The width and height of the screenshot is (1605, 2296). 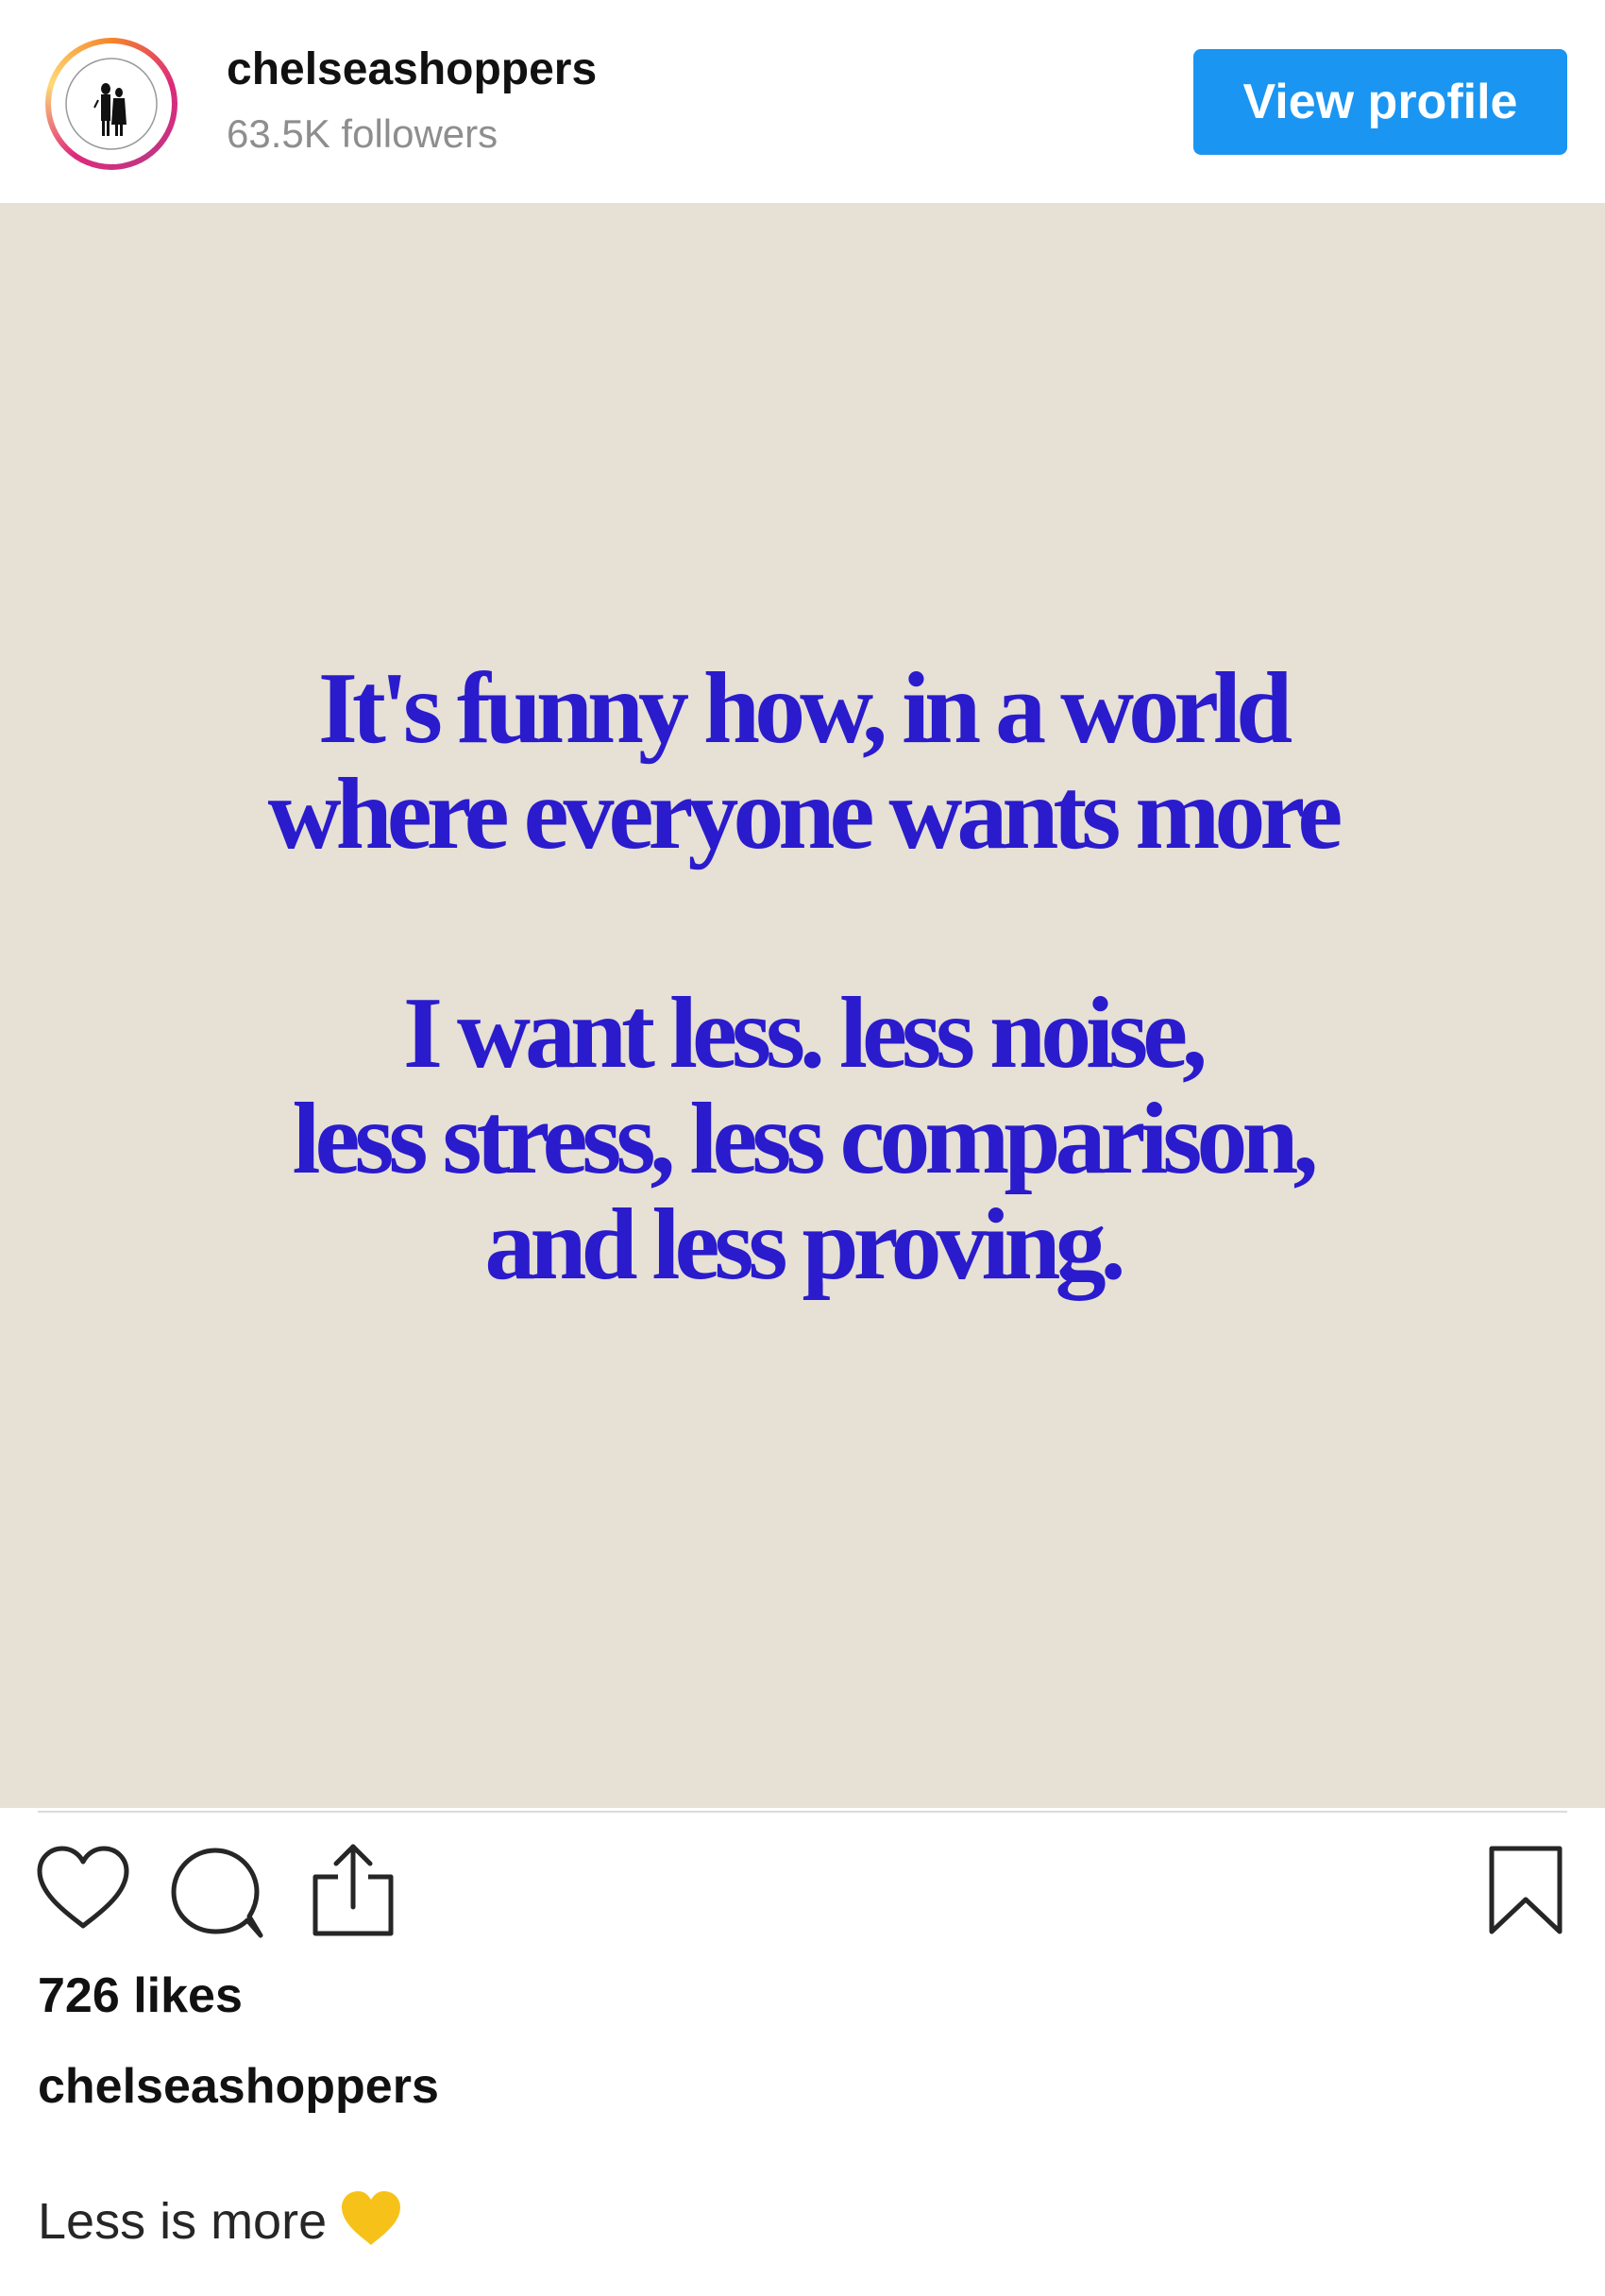 What do you see at coordinates (140, 1995) in the screenshot?
I see `like-count: 726 likes` at bounding box center [140, 1995].